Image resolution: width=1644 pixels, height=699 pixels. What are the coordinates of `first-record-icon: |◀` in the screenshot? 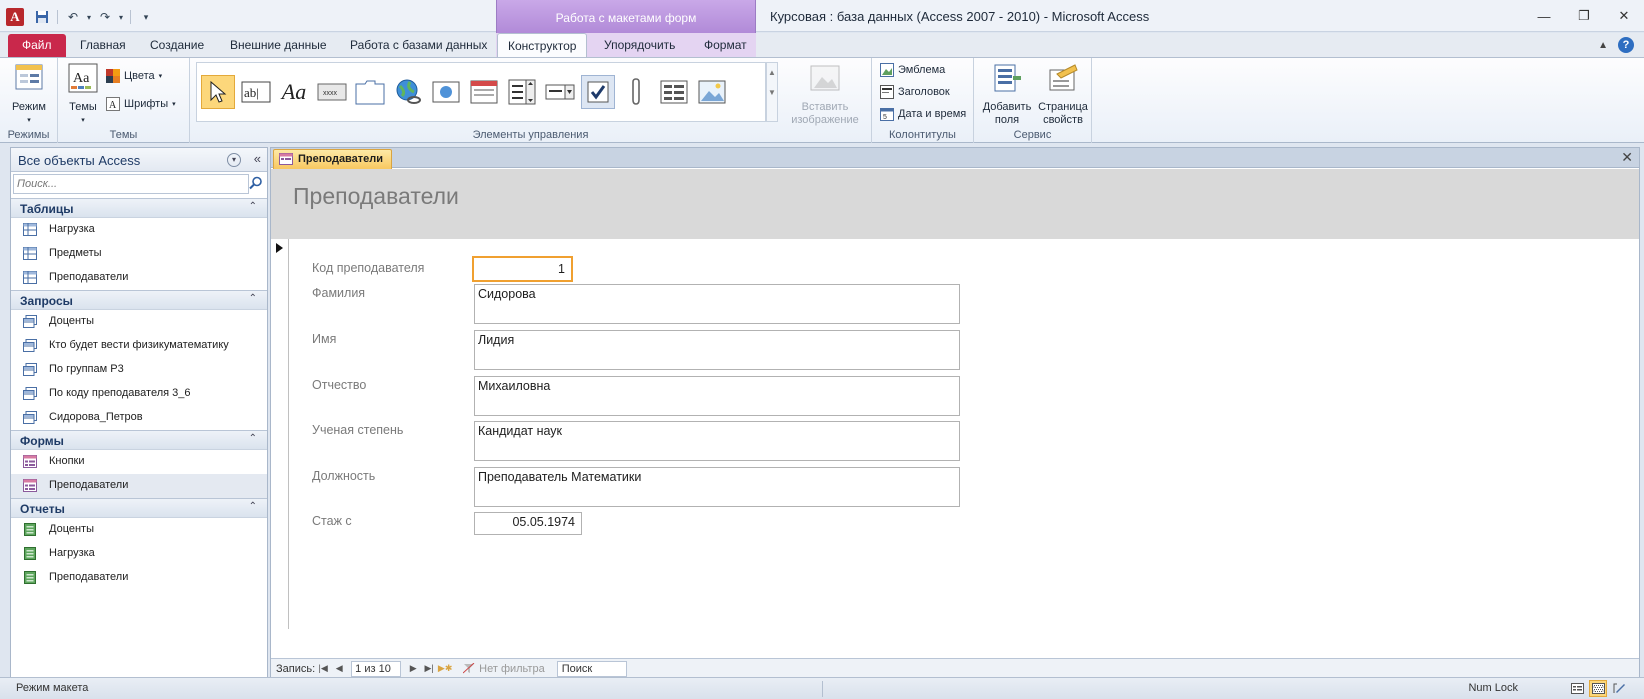 It's located at (323, 668).